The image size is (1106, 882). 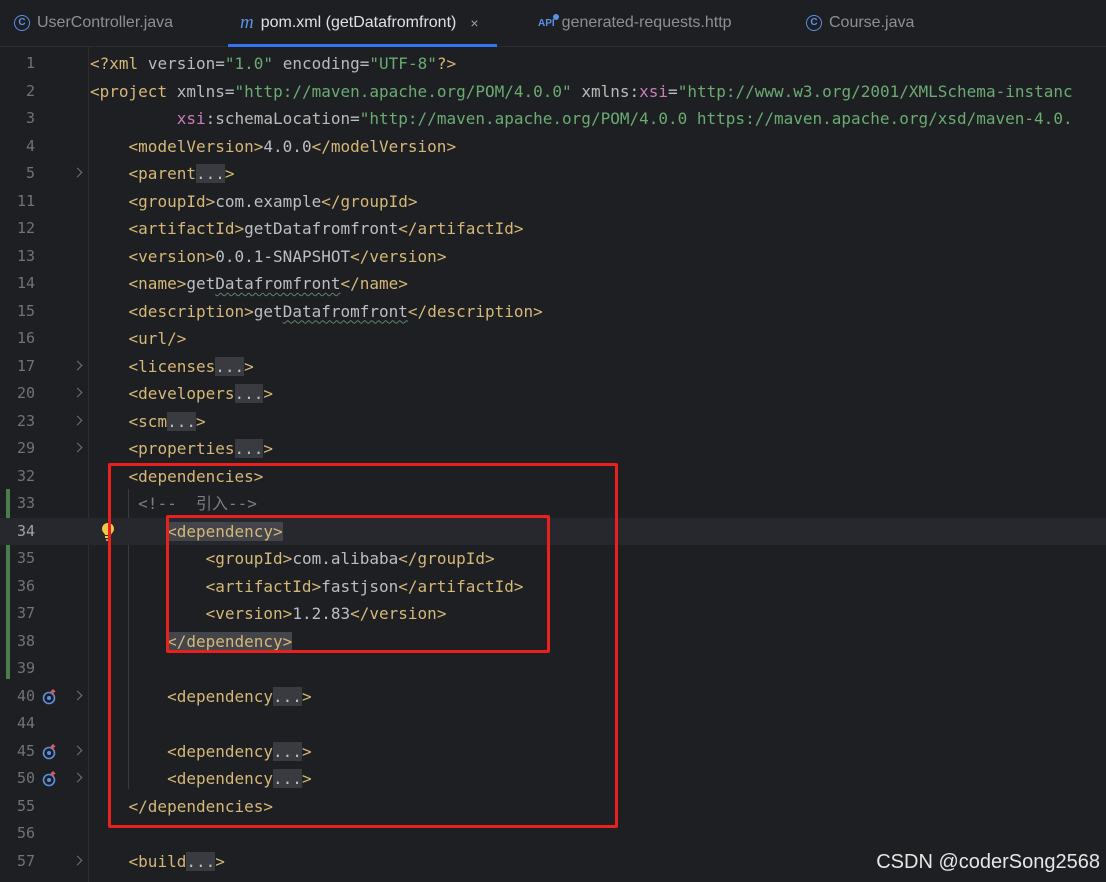 What do you see at coordinates (30, 90) in the screenshot?
I see `line-number: 2` at bounding box center [30, 90].